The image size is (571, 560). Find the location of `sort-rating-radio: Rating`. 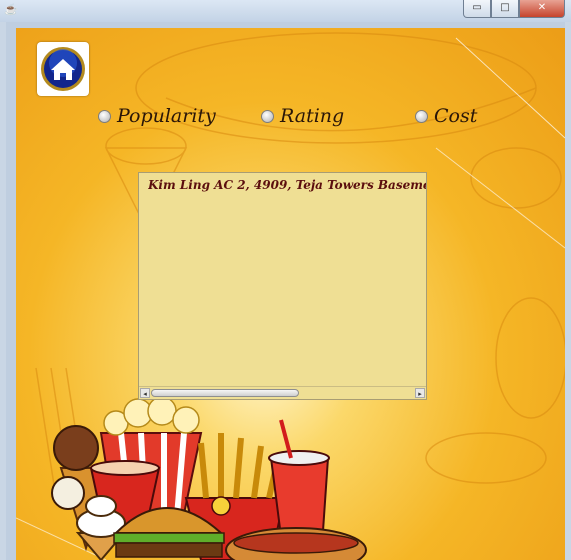

sort-rating-radio: Rating is located at coordinates (302, 116).